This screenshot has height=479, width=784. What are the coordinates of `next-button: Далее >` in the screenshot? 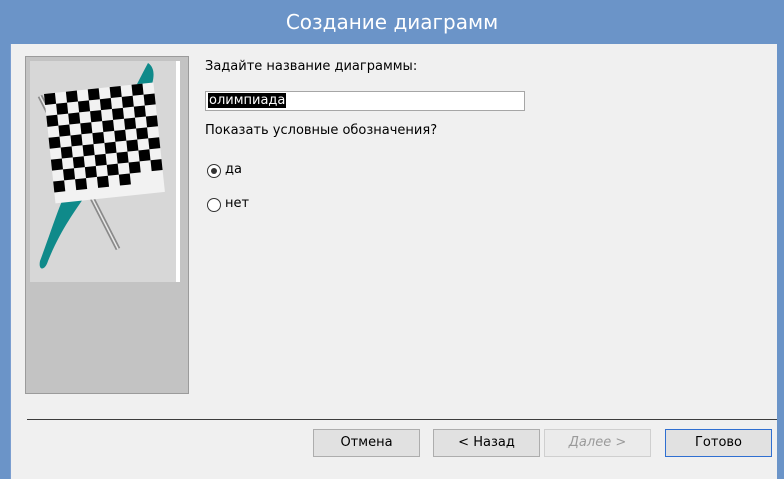 It's located at (597, 443).